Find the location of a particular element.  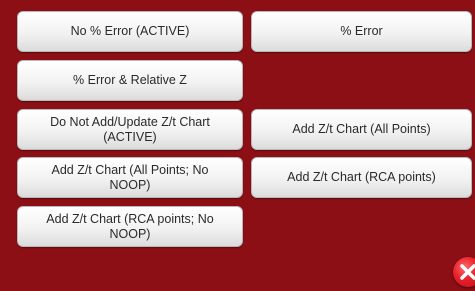

add-chart-all-points-no-noop-button: Add Z/t Chart (All Points; No NOOP) is located at coordinates (130, 177).